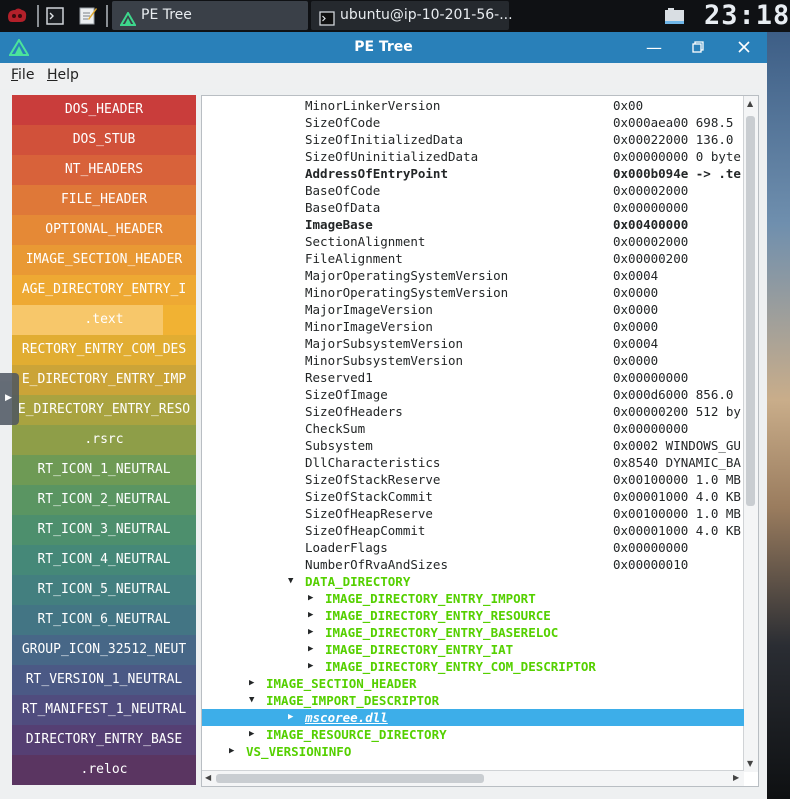  What do you see at coordinates (473, 360) in the screenshot?
I see `tree-row: MinorSubsystemVersion 0x0000` at bounding box center [473, 360].